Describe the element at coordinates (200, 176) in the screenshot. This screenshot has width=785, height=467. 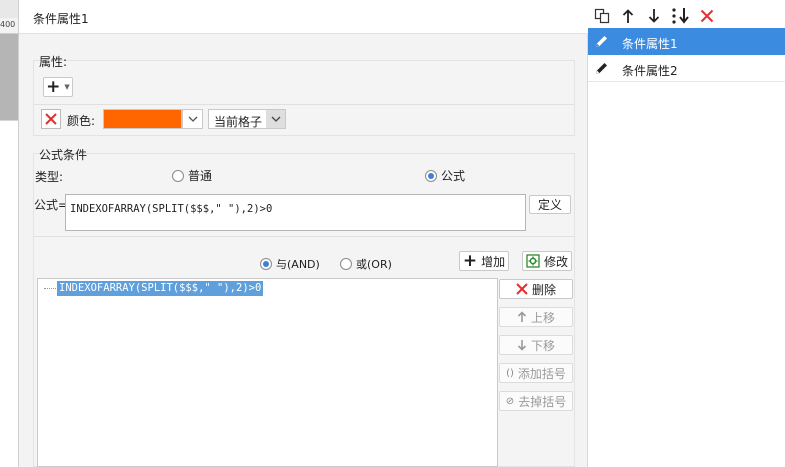
I see `radio-normal-label: 普通` at that location.